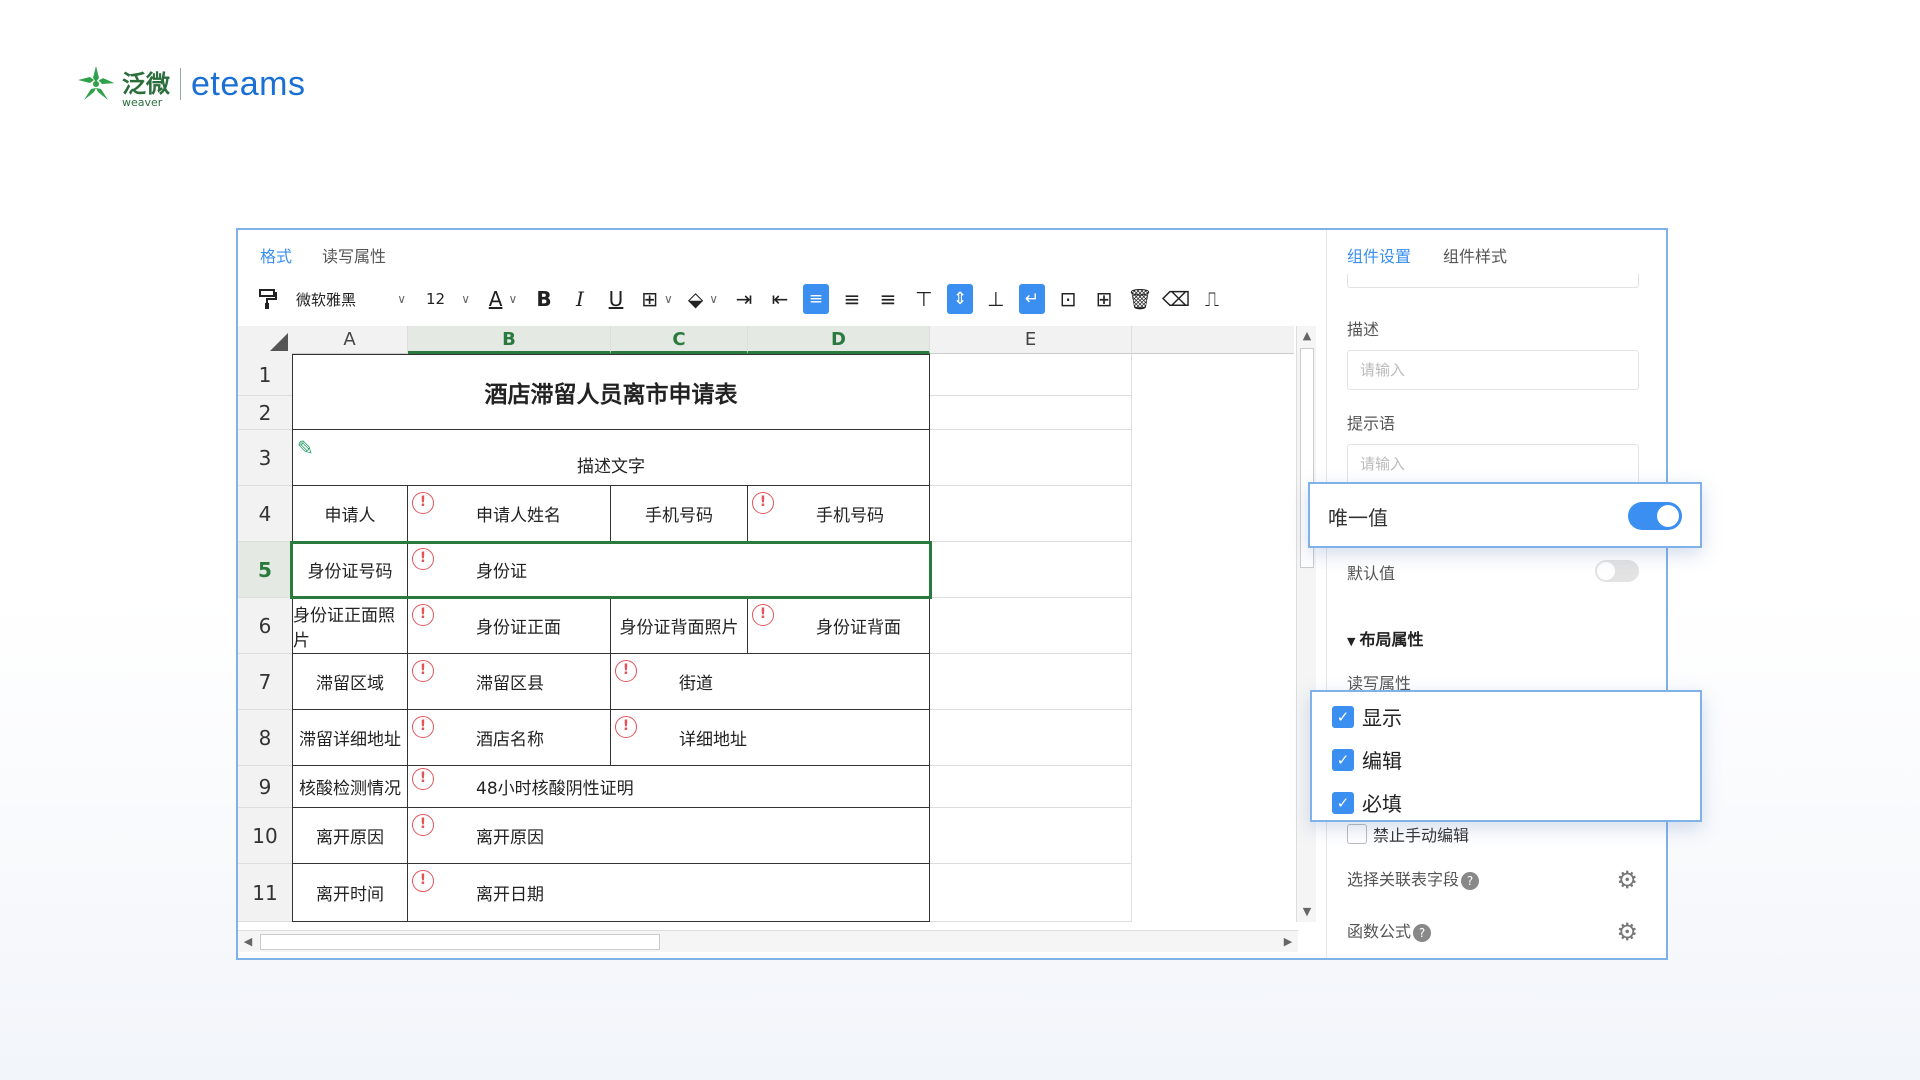  What do you see at coordinates (1031, 738) in the screenshot?
I see `cell-e8` at bounding box center [1031, 738].